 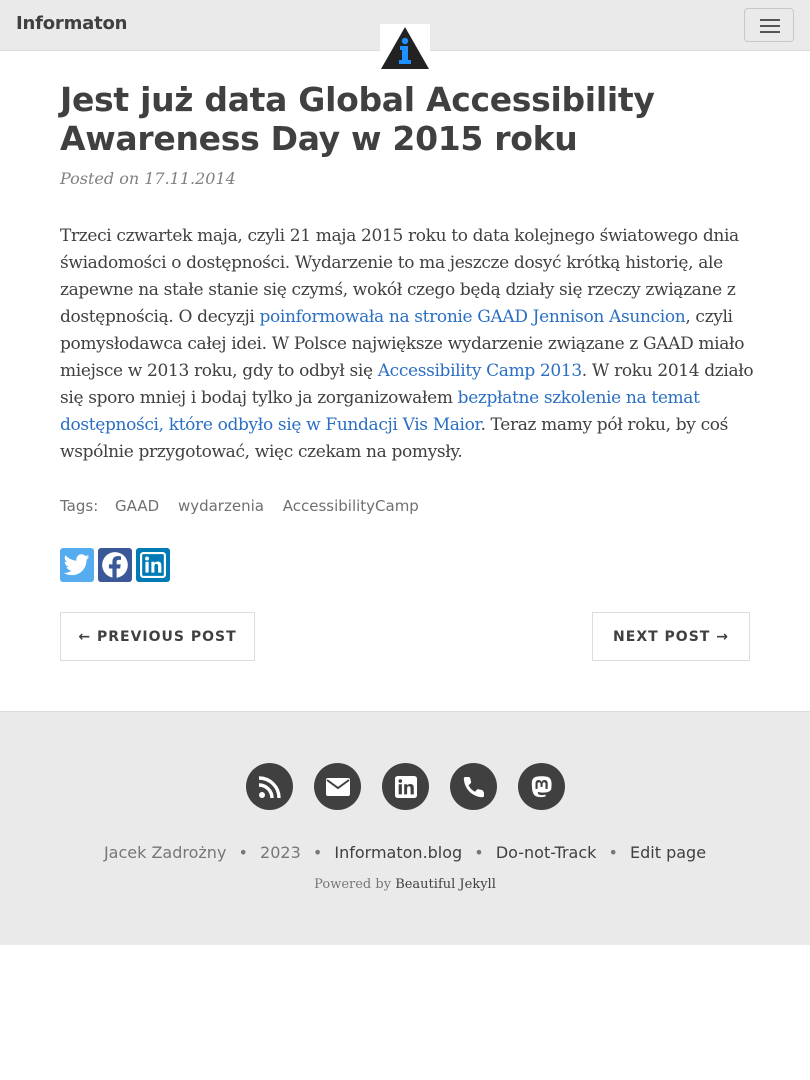 I want to click on share-linkedin-button, so click(x=153, y=565).